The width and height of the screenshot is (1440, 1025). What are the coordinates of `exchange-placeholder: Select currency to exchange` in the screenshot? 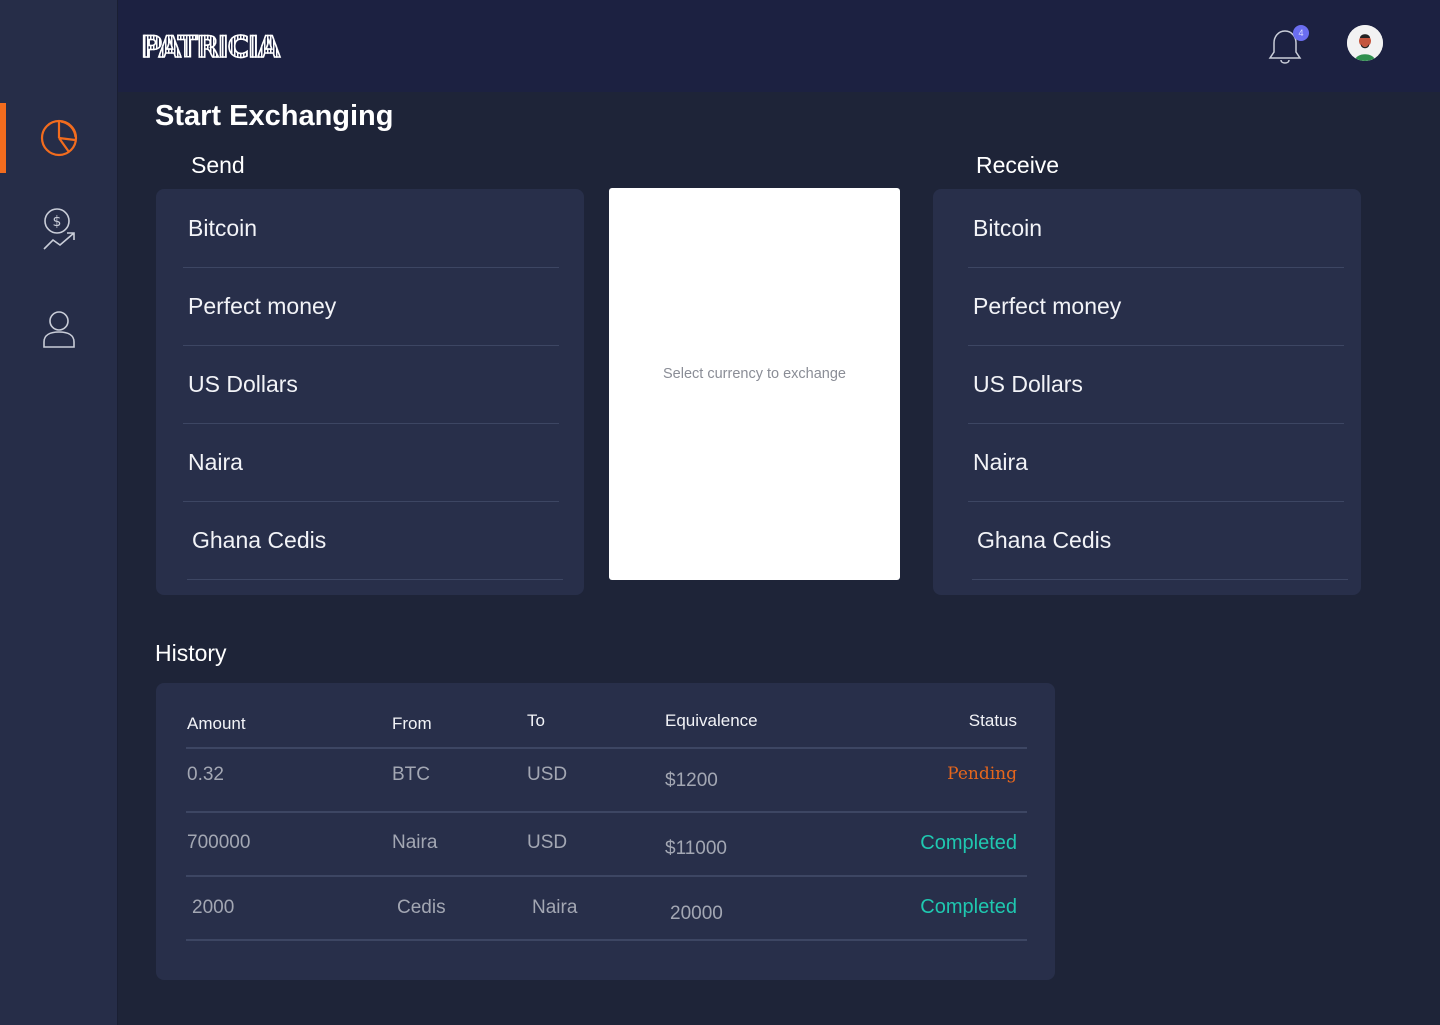 It's located at (754, 374).